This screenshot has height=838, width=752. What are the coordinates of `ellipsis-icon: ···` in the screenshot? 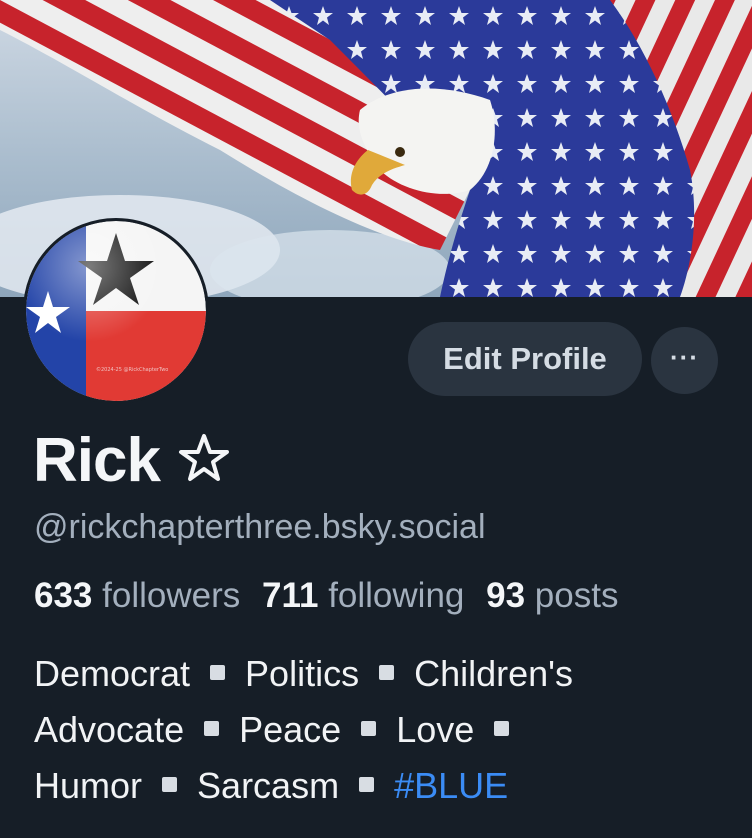 It's located at (684, 356).